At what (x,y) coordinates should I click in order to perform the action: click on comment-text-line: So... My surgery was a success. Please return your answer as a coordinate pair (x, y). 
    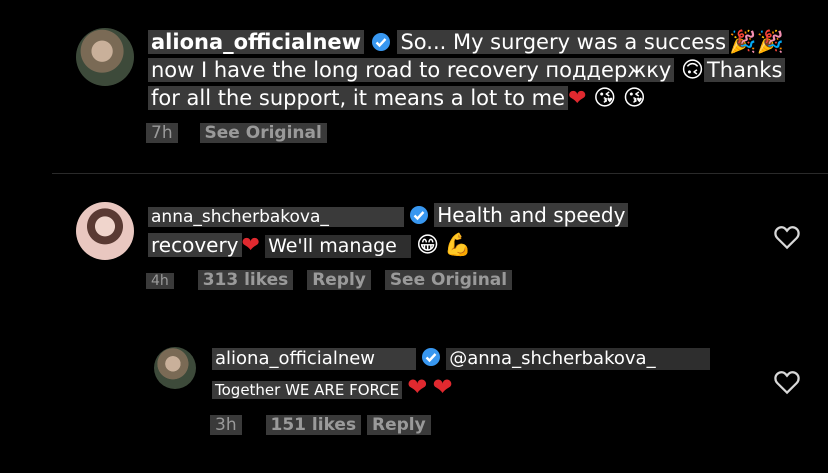
    Looking at the image, I should click on (563, 42).